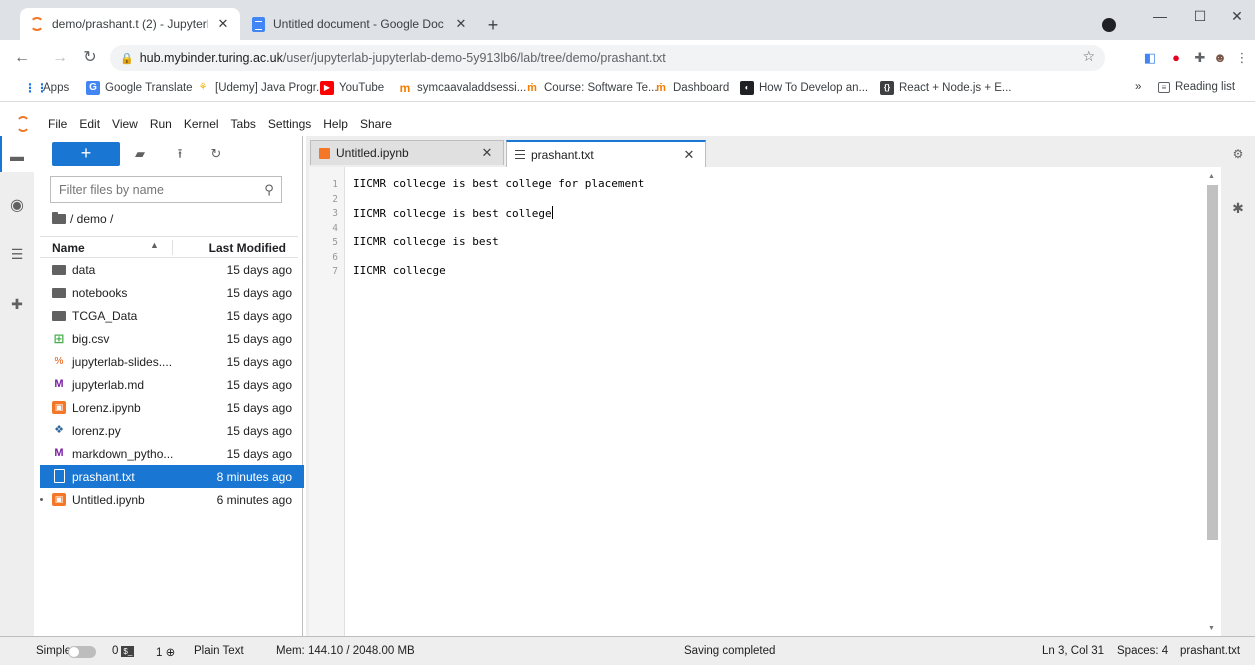 This screenshot has height=665, width=1255. Describe the element at coordinates (60, 58) in the screenshot. I see `forward-arrow-icon: →` at that location.